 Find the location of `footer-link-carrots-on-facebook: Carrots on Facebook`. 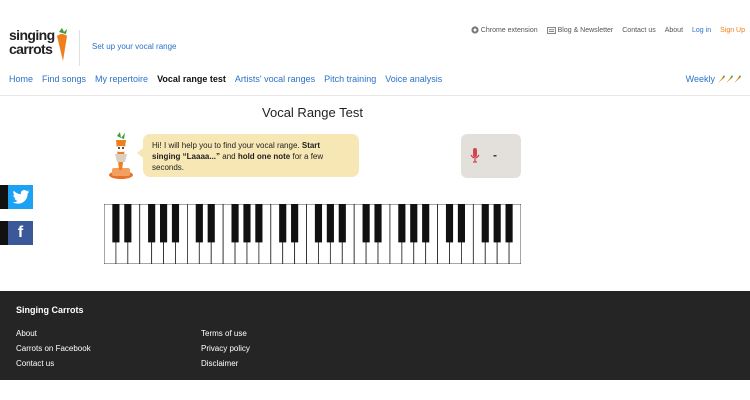

footer-link-carrots-on-facebook: Carrots on Facebook is located at coordinates (53, 348).